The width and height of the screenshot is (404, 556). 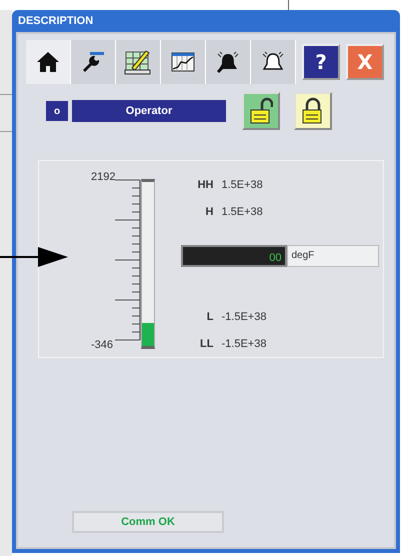 I want to click on house-icon, so click(x=48, y=62).